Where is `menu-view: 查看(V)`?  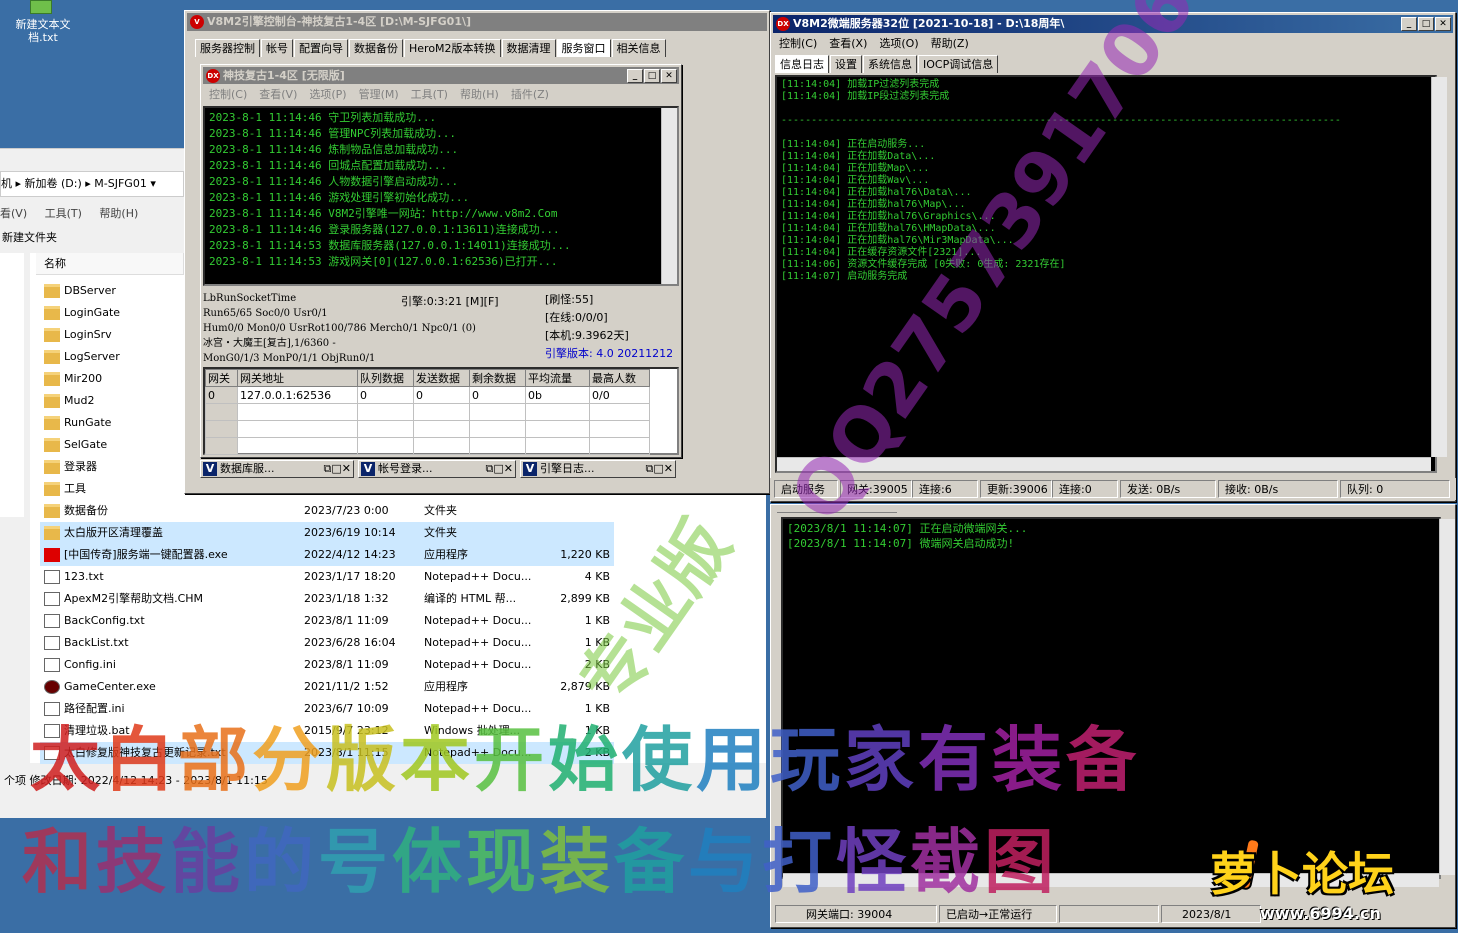
menu-view: 查看(V) is located at coordinates (278, 95).